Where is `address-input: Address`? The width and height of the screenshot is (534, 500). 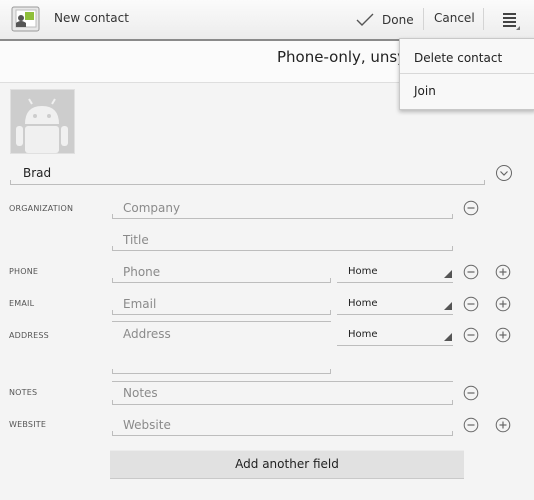
address-input: Address is located at coordinates (147, 334).